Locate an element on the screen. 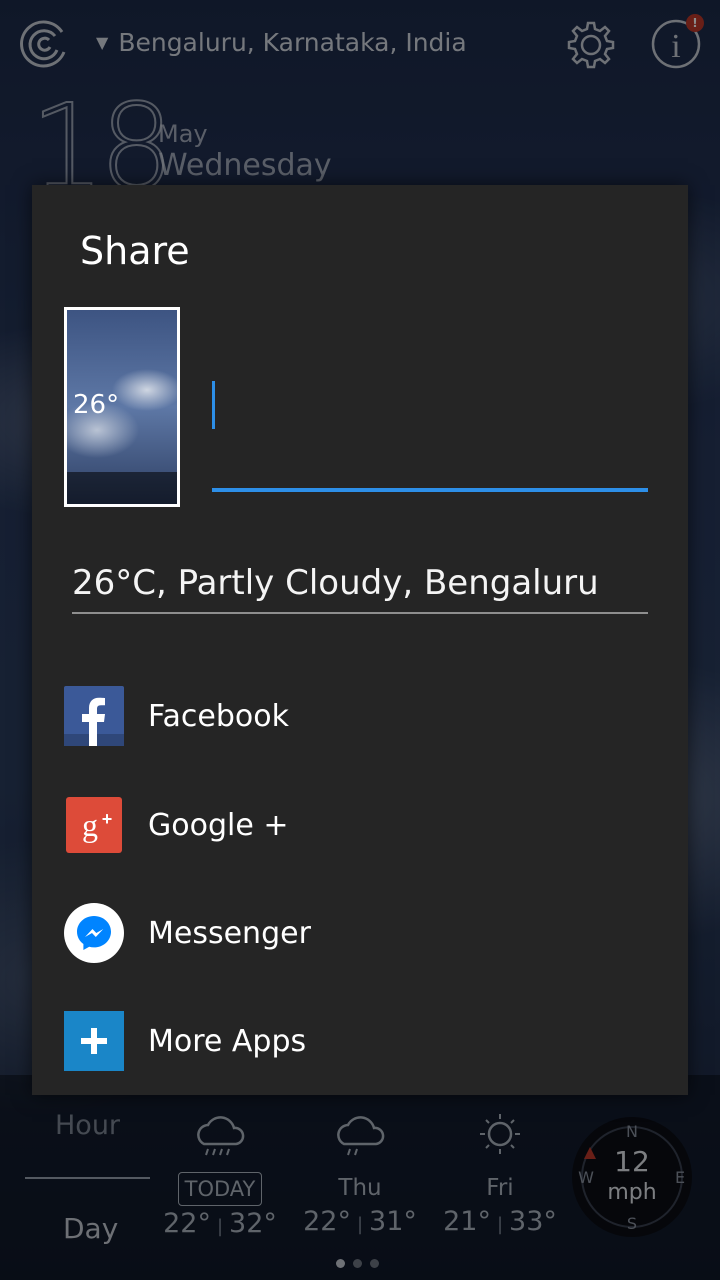 This screenshot has height=1280, width=720. caption-underline is located at coordinates (360, 613).